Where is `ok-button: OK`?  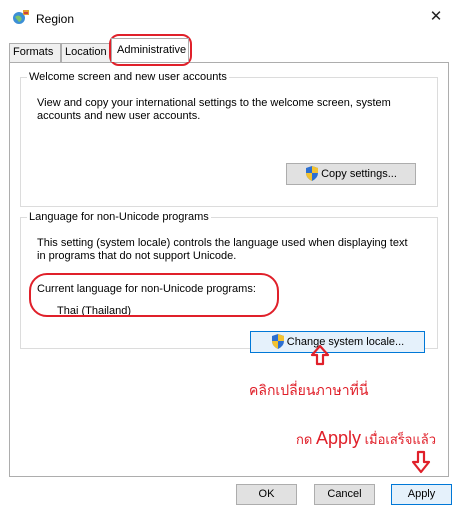
ok-button: OK is located at coordinates (266, 494).